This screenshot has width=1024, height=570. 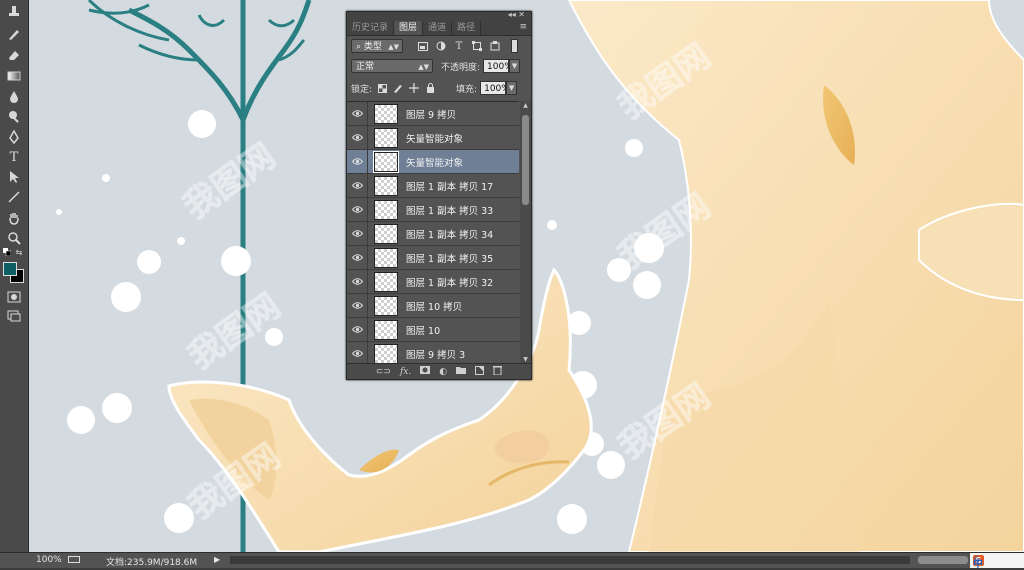 What do you see at coordinates (382, 88) in the screenshot?
I see `lock-transparency-icon` at bounding box center [382, 88].